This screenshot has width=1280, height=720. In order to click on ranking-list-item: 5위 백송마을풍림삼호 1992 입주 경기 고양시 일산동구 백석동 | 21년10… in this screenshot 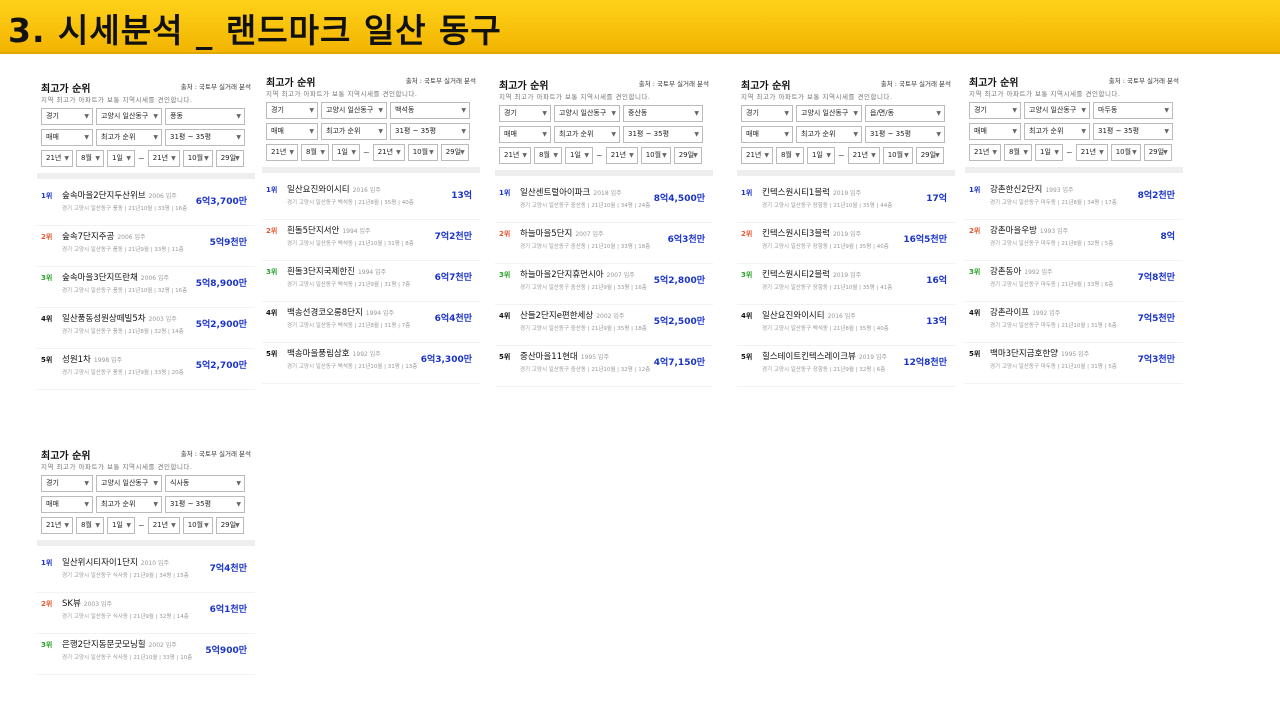, I will do `click(371, 363)`.